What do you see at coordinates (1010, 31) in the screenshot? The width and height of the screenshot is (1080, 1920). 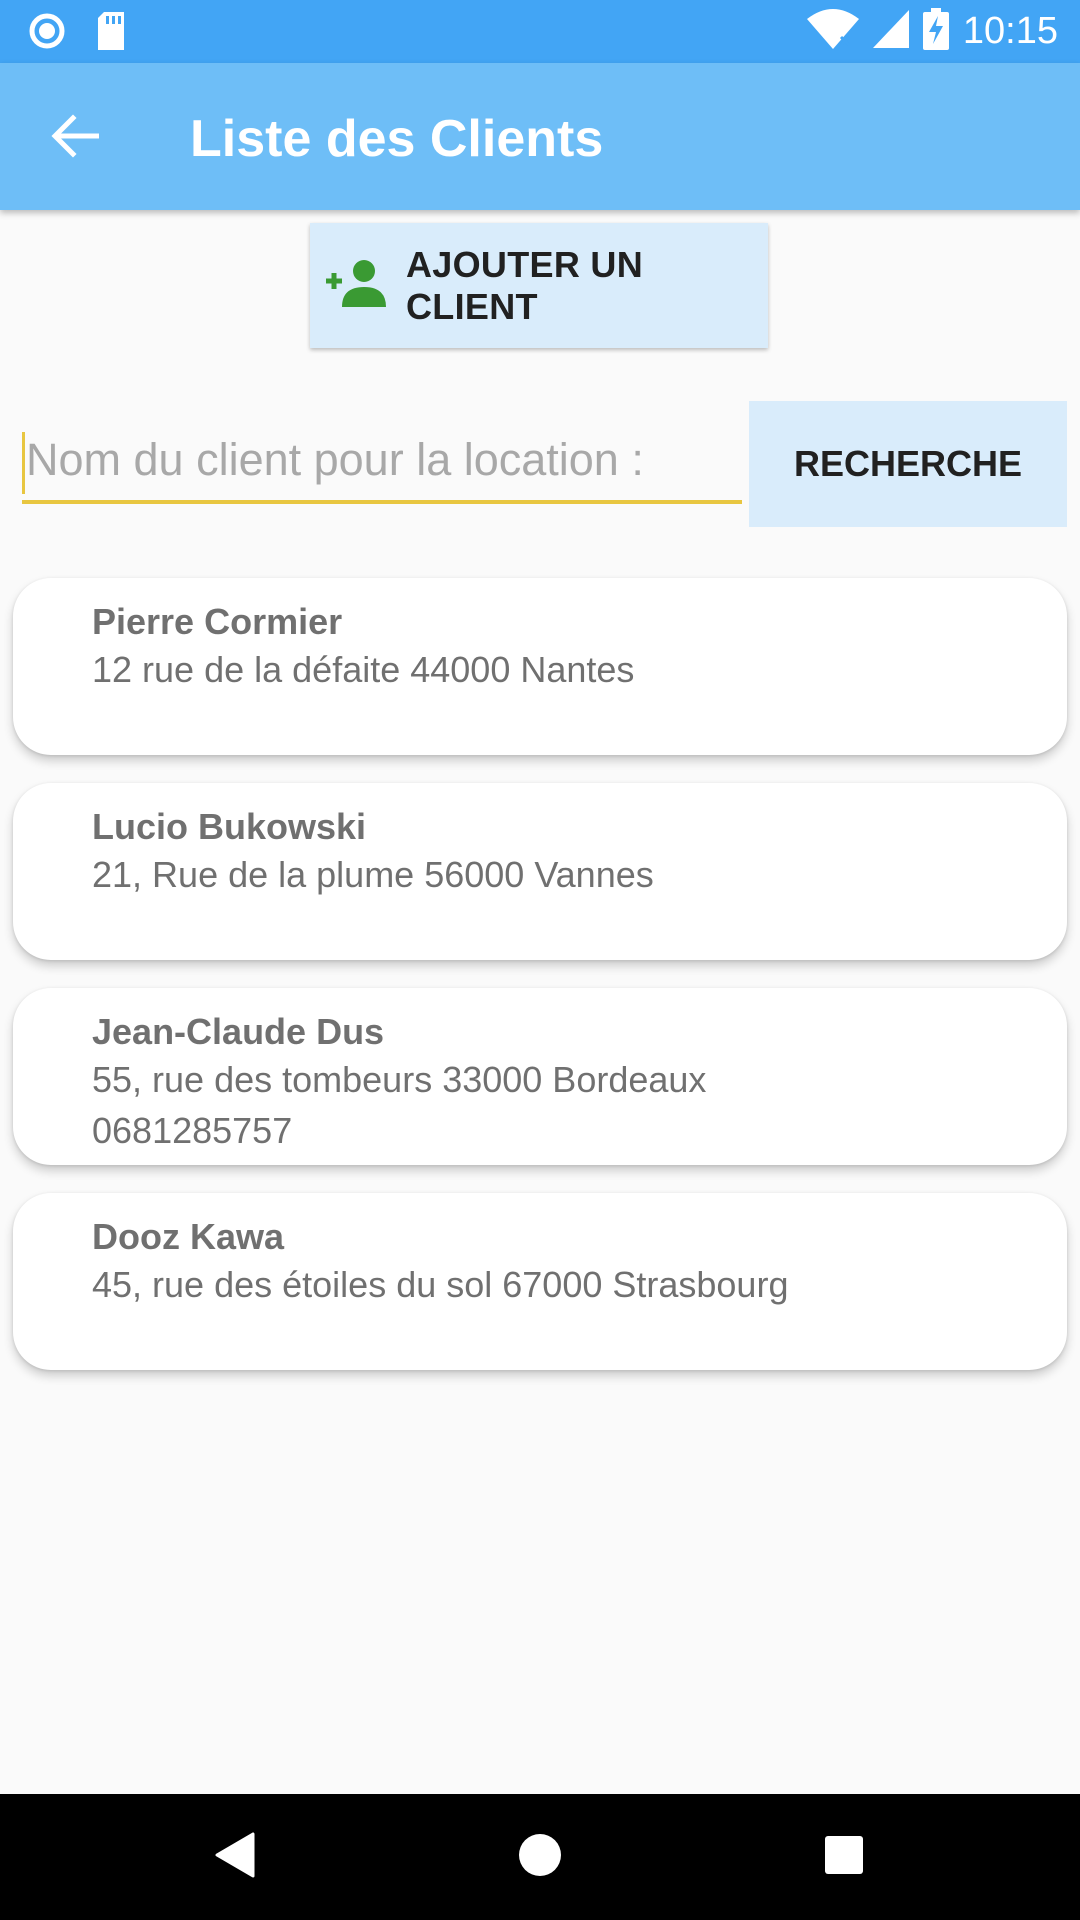 I see `clock: 10:15` at bounding box center [1010, 31].